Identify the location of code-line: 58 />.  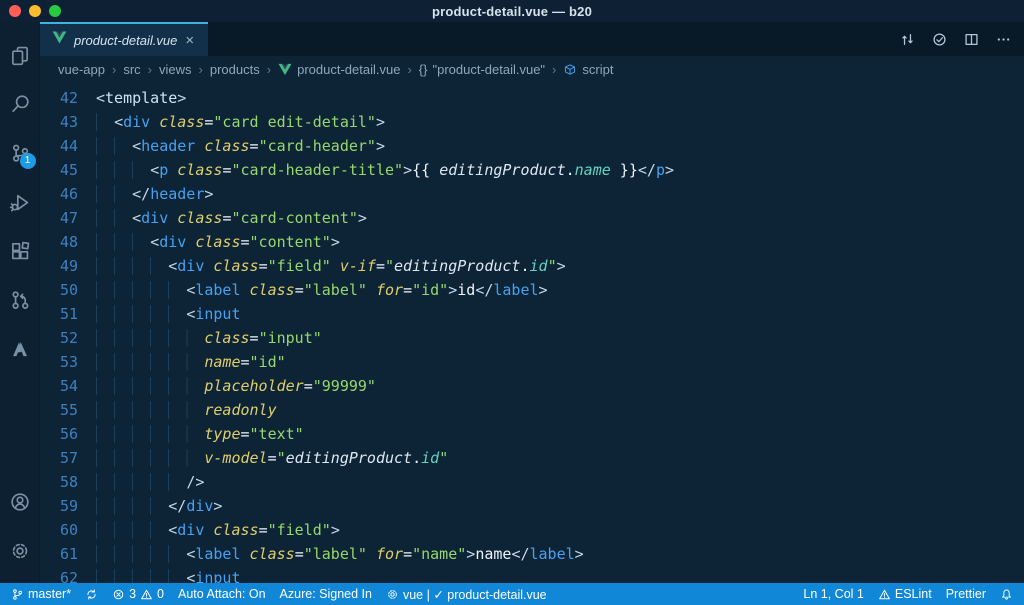
(532, 482).